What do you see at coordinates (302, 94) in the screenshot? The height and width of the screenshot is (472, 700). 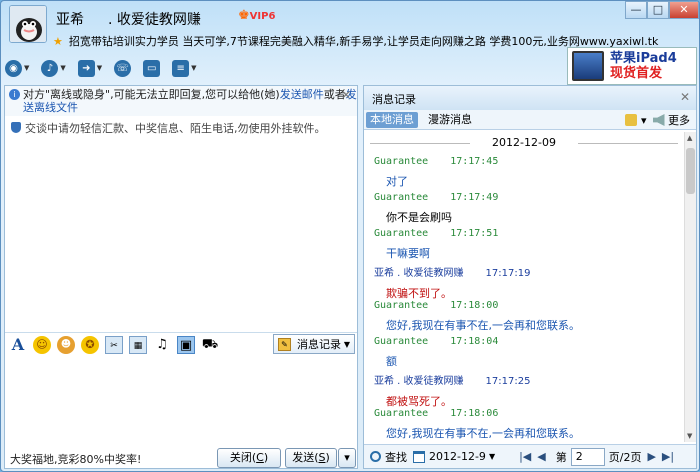 I see `send-email-link: 发送邮件` at bounding box center [302, 94].